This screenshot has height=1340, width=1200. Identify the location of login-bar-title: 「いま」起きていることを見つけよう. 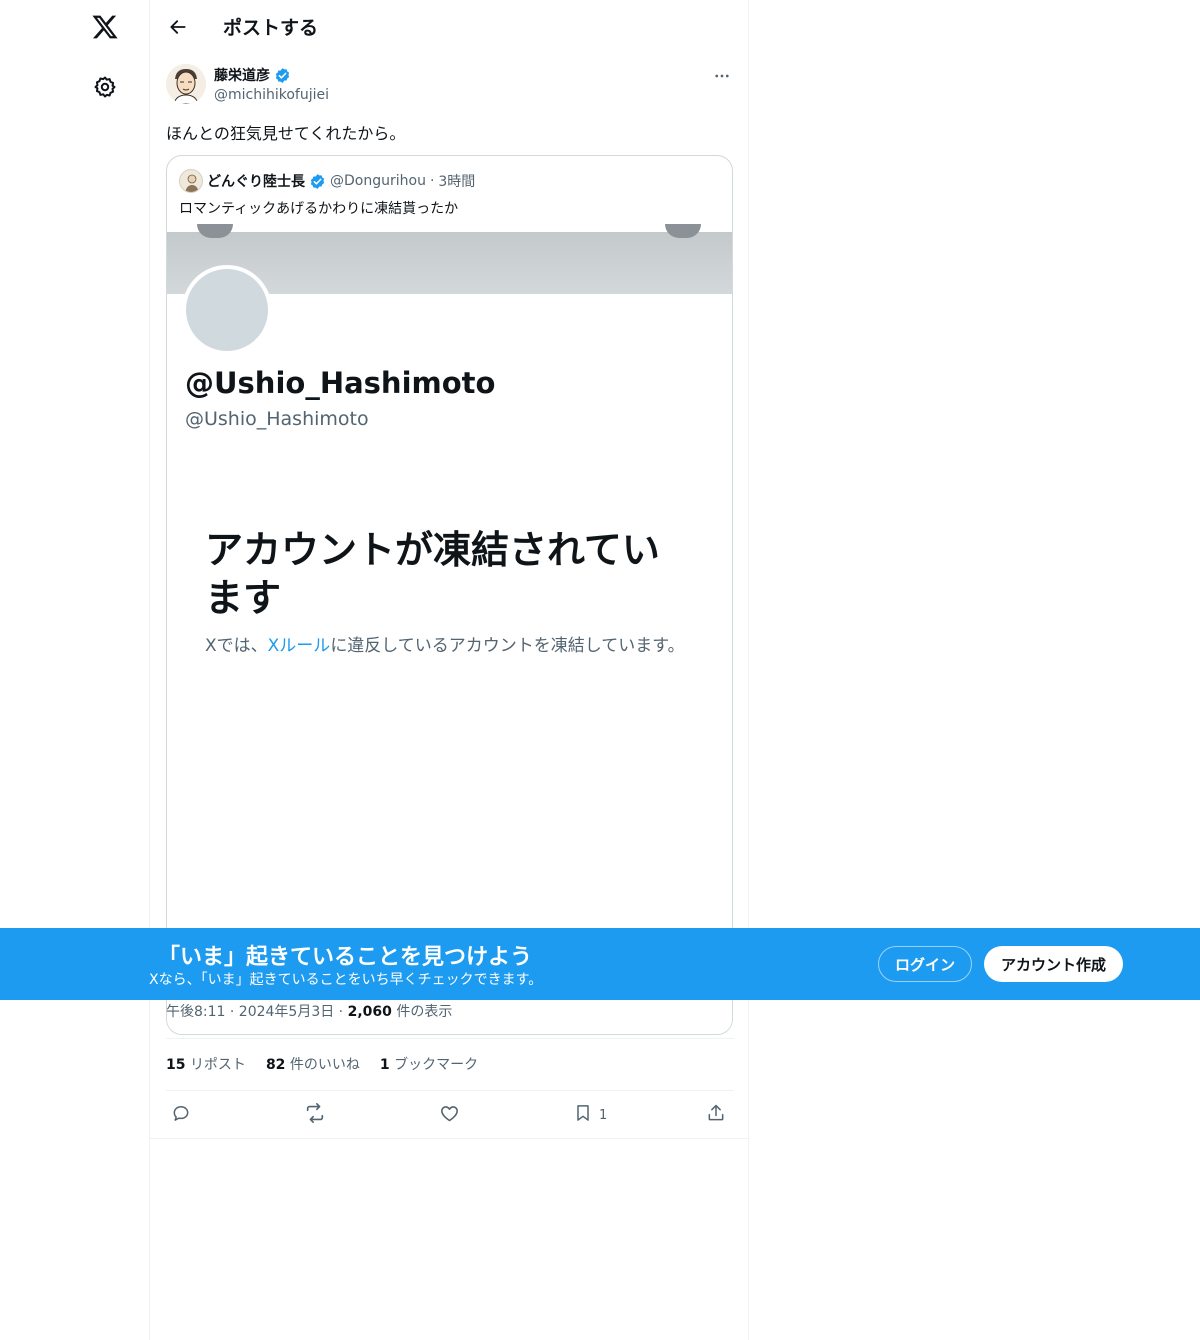
(345, 957).